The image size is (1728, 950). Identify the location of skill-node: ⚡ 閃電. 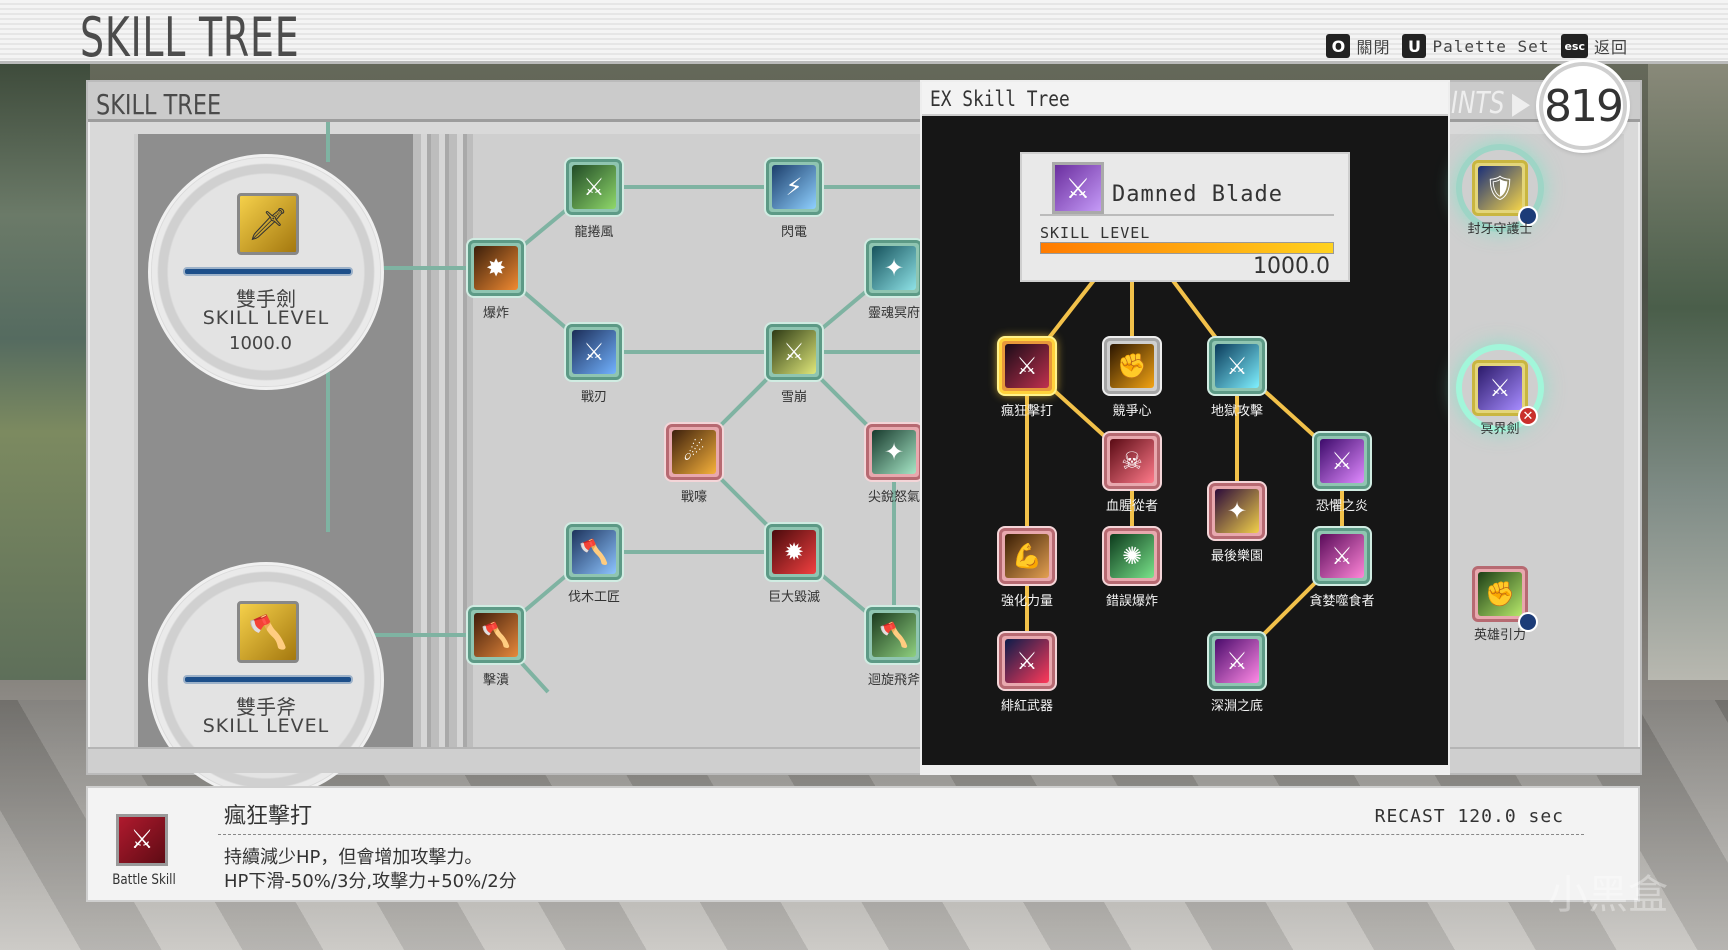
(794, 197).